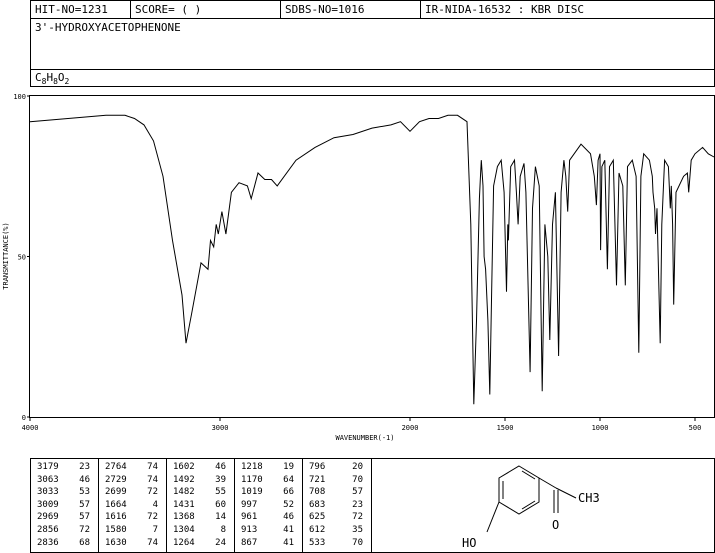  What do you see at coordinates (337, 506) in the screenshot?
I see `peak-column: 796 20 721 70 708 57 683 23 625 72 612 35 533 70` at bounding box center [337, 506].